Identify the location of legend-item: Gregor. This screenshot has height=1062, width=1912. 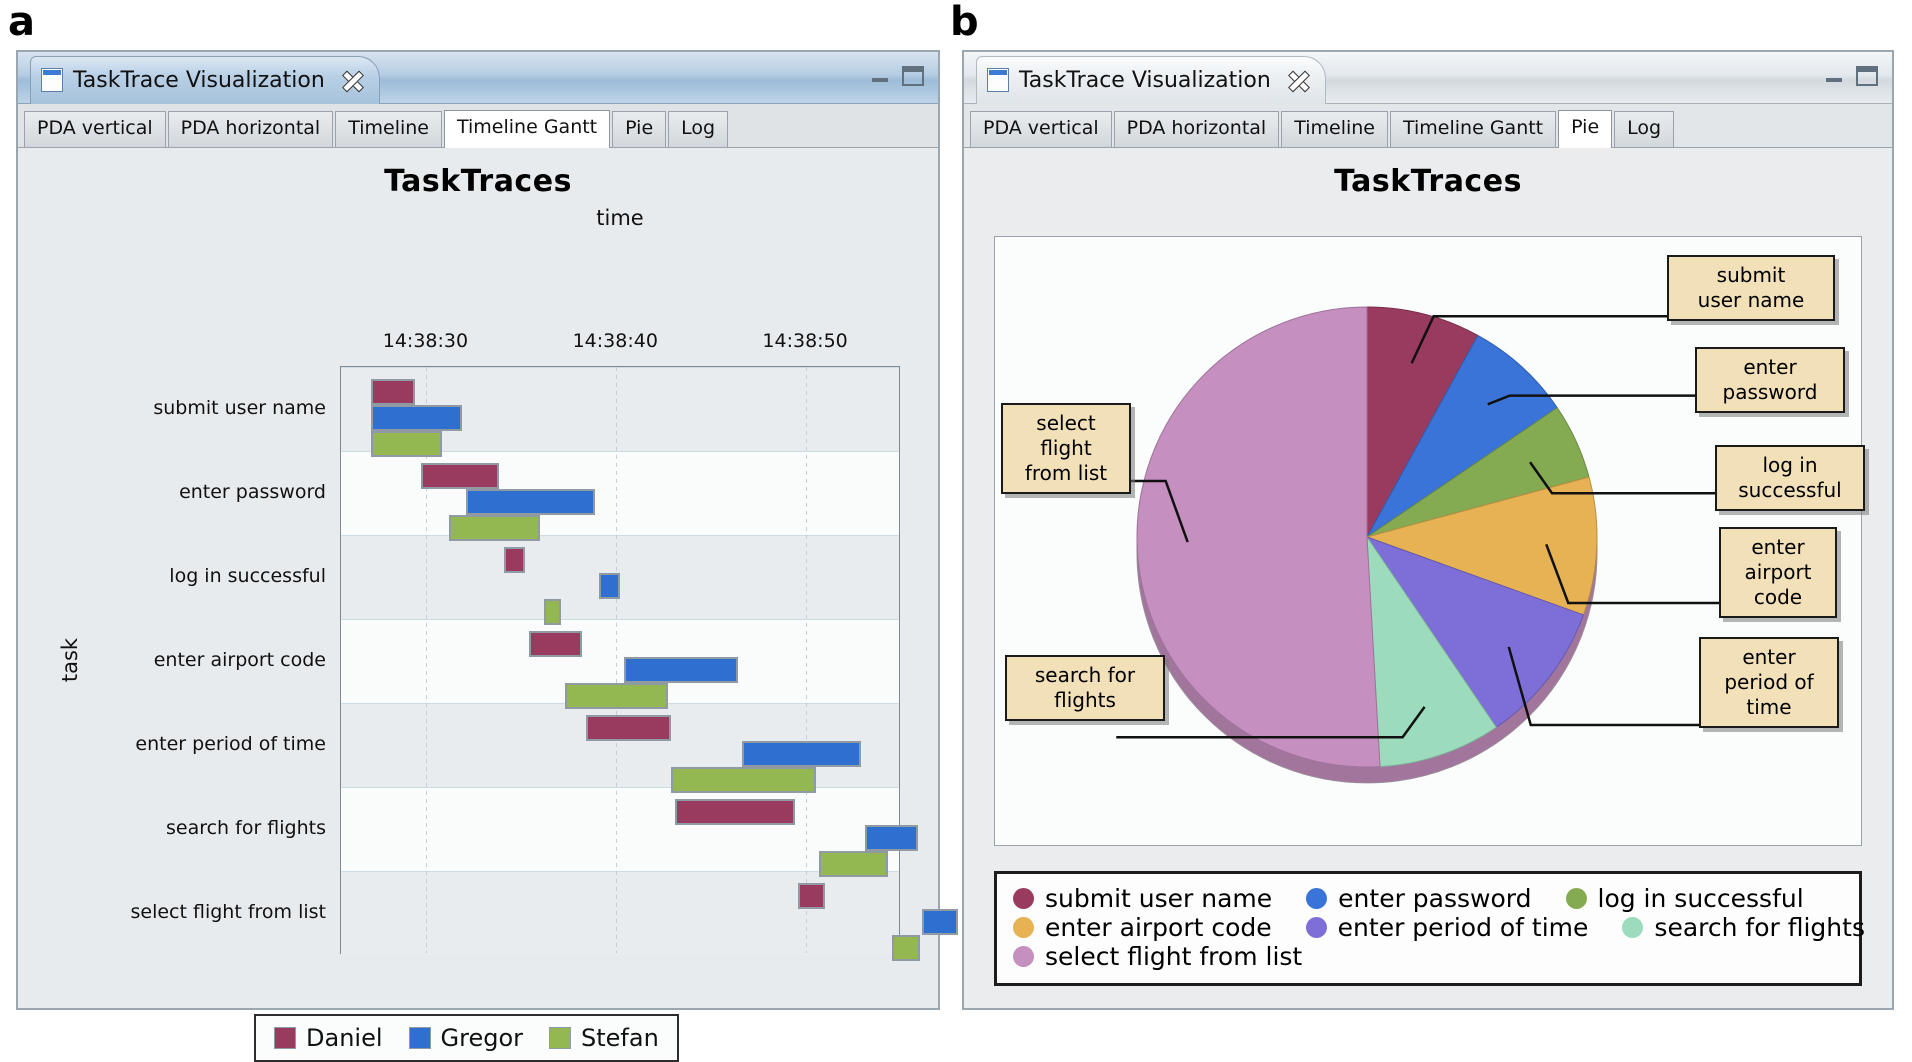
(465, 1038).